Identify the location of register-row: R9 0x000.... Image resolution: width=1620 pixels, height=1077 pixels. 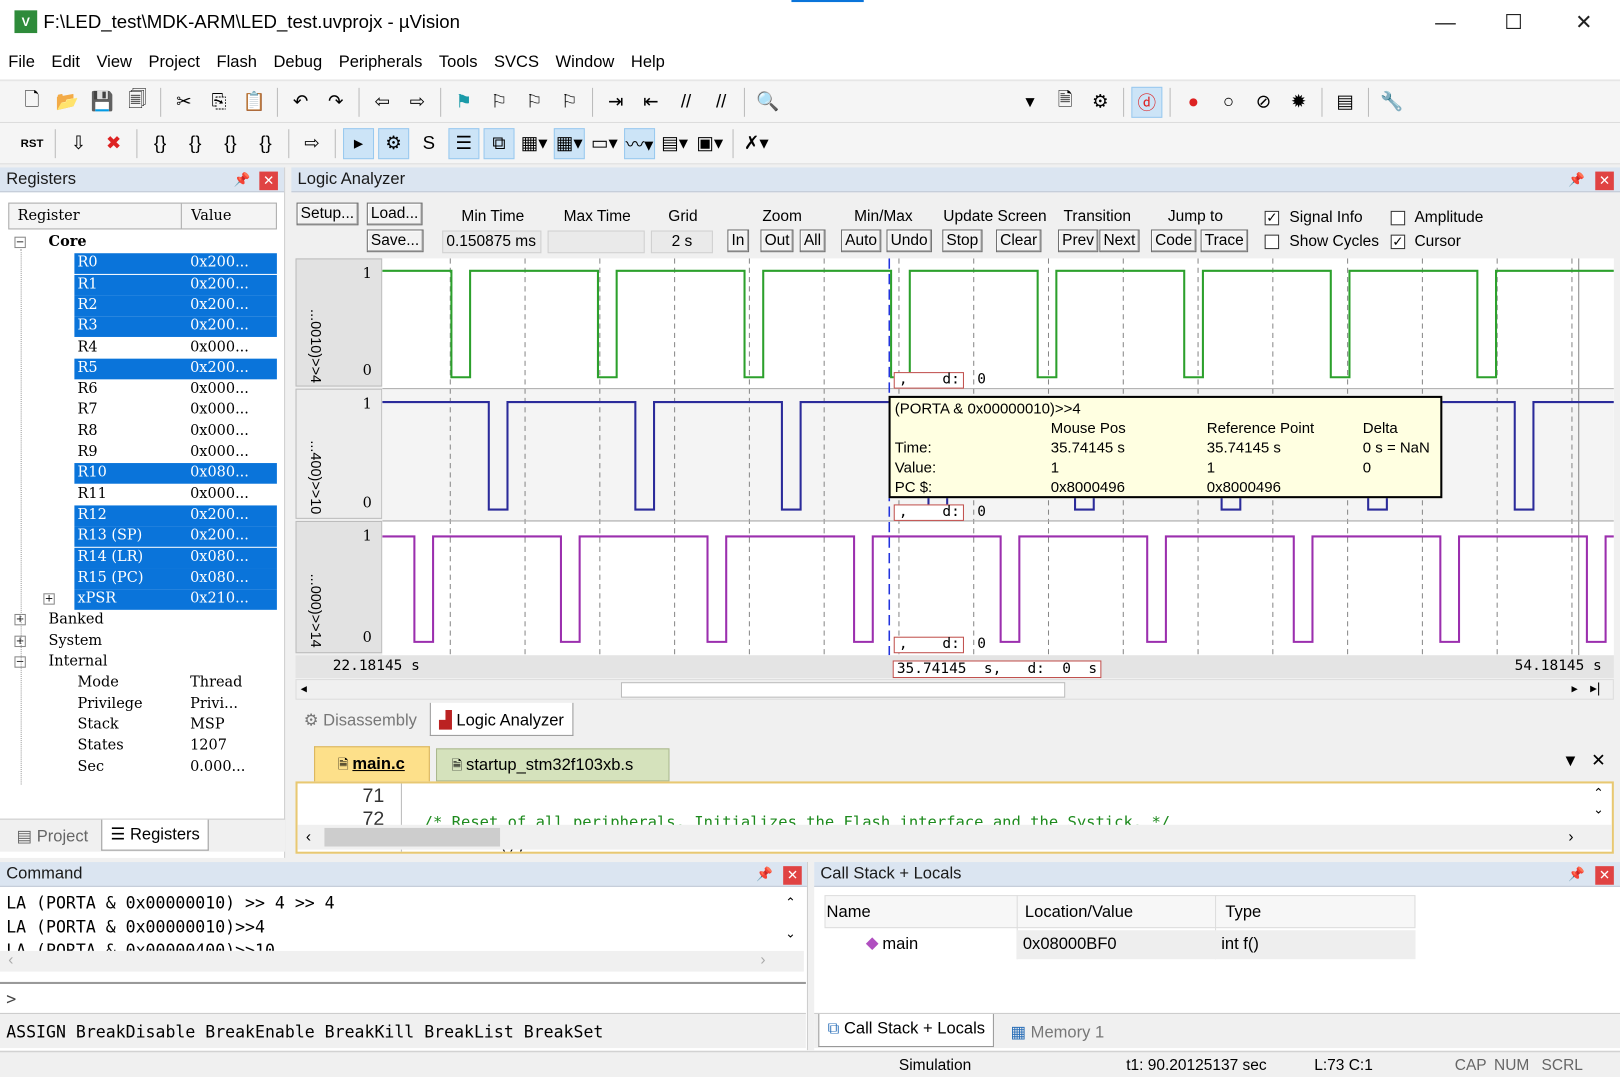
(138, 452).